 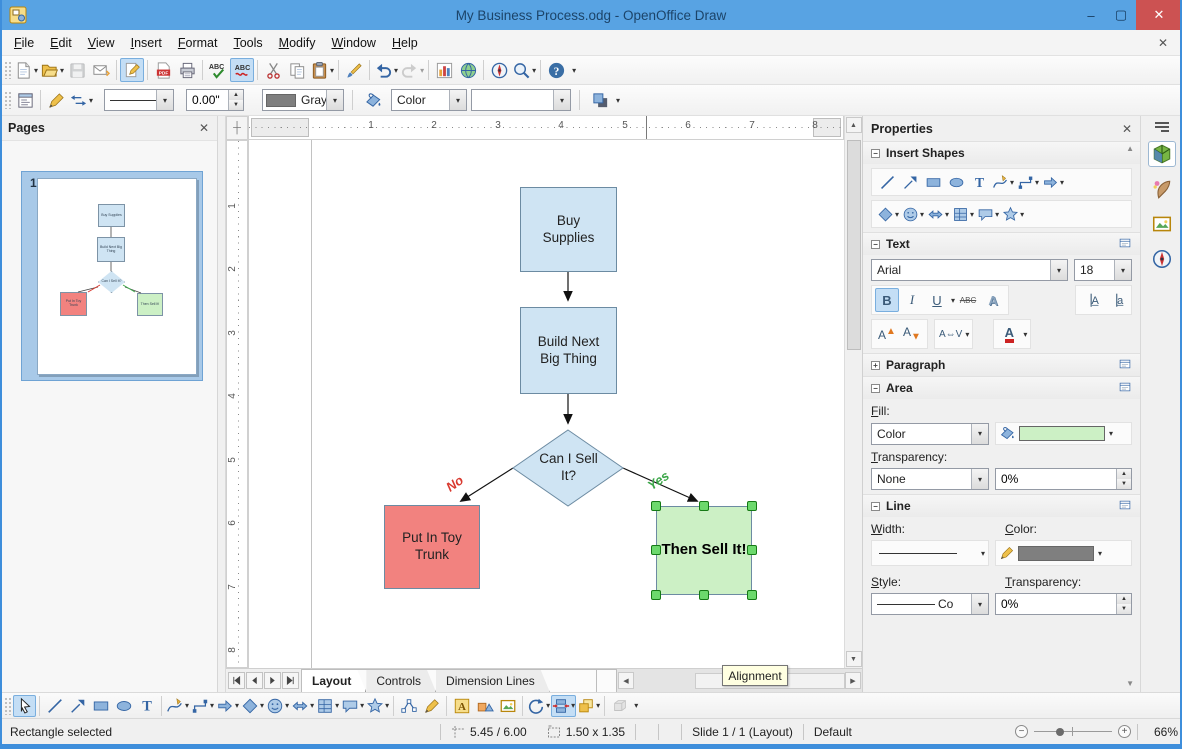 I want to click on bold-button: B, so click(x=887, y=300).